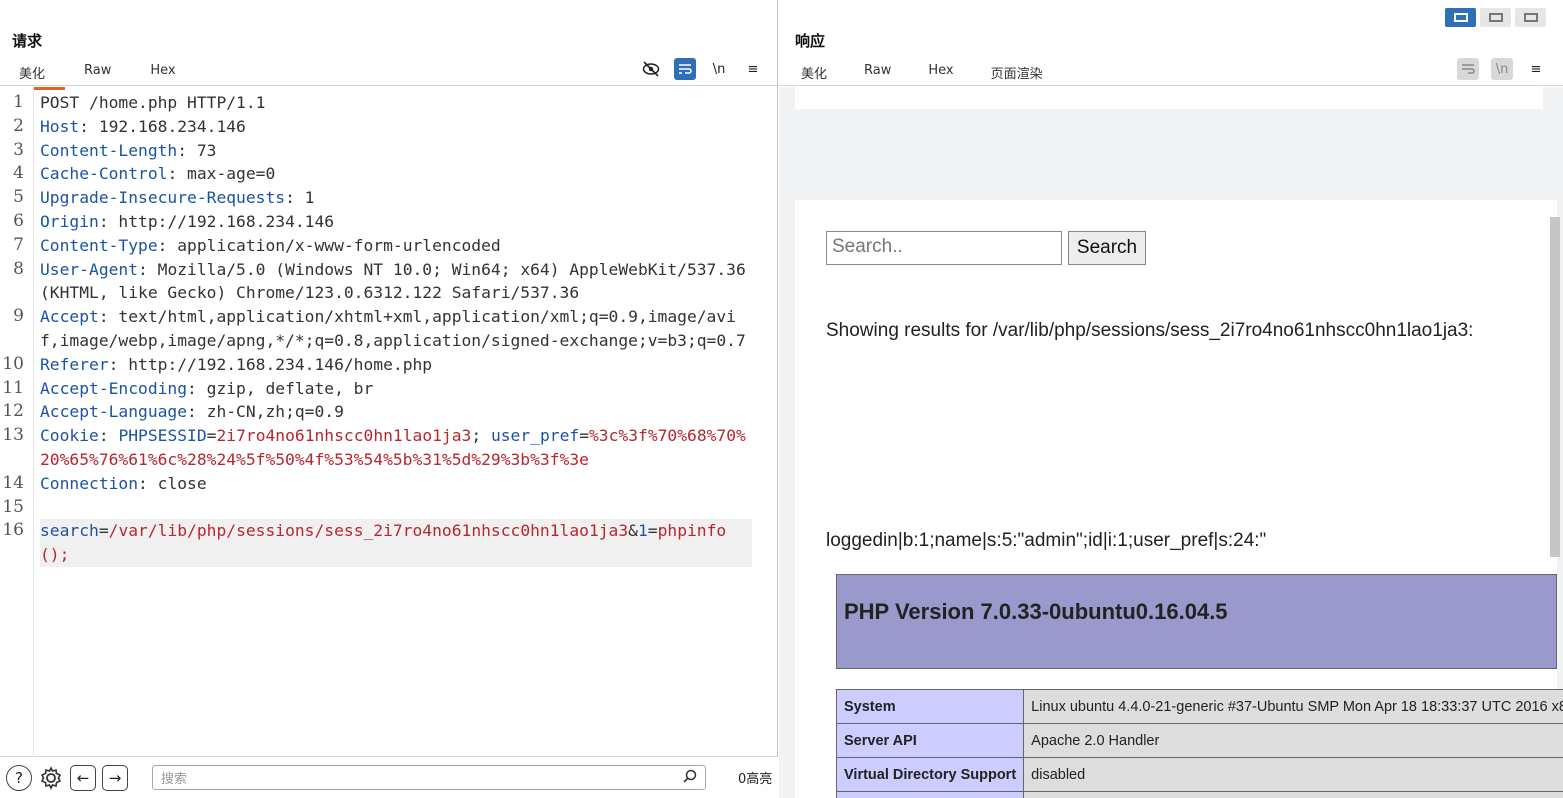 This screenshot has height=798, width=1563. I want to click on line-number: 5, so click(18, 197).